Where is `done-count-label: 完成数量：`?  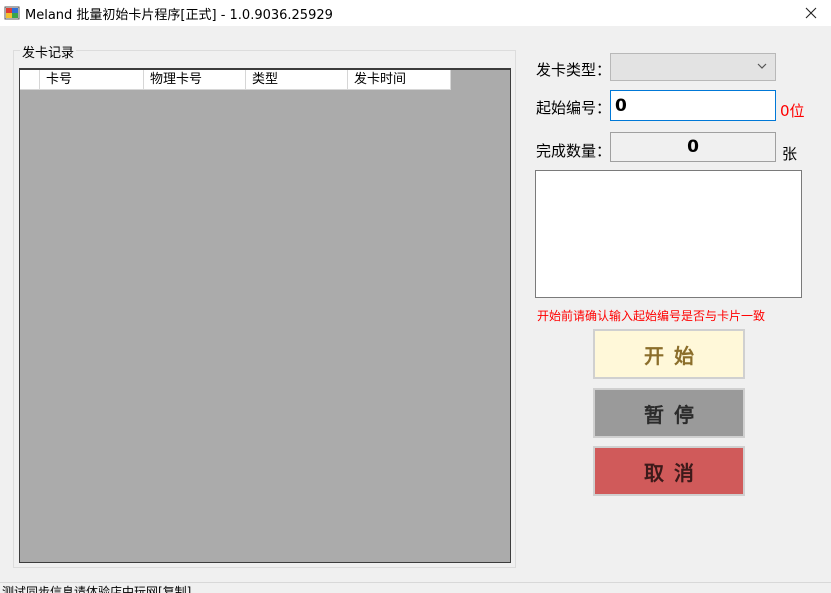 done-count-label: 完成数量： is located at coordinates (574, 151).